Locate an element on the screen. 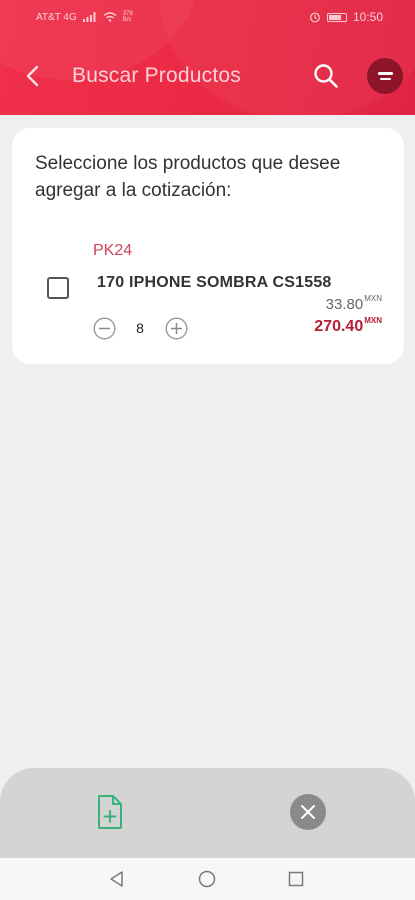 The height and width of the screenshot is (900, 415). status-bar: AT&T 4G 378 B/s 10:50 is located at coordinates (207, 17).